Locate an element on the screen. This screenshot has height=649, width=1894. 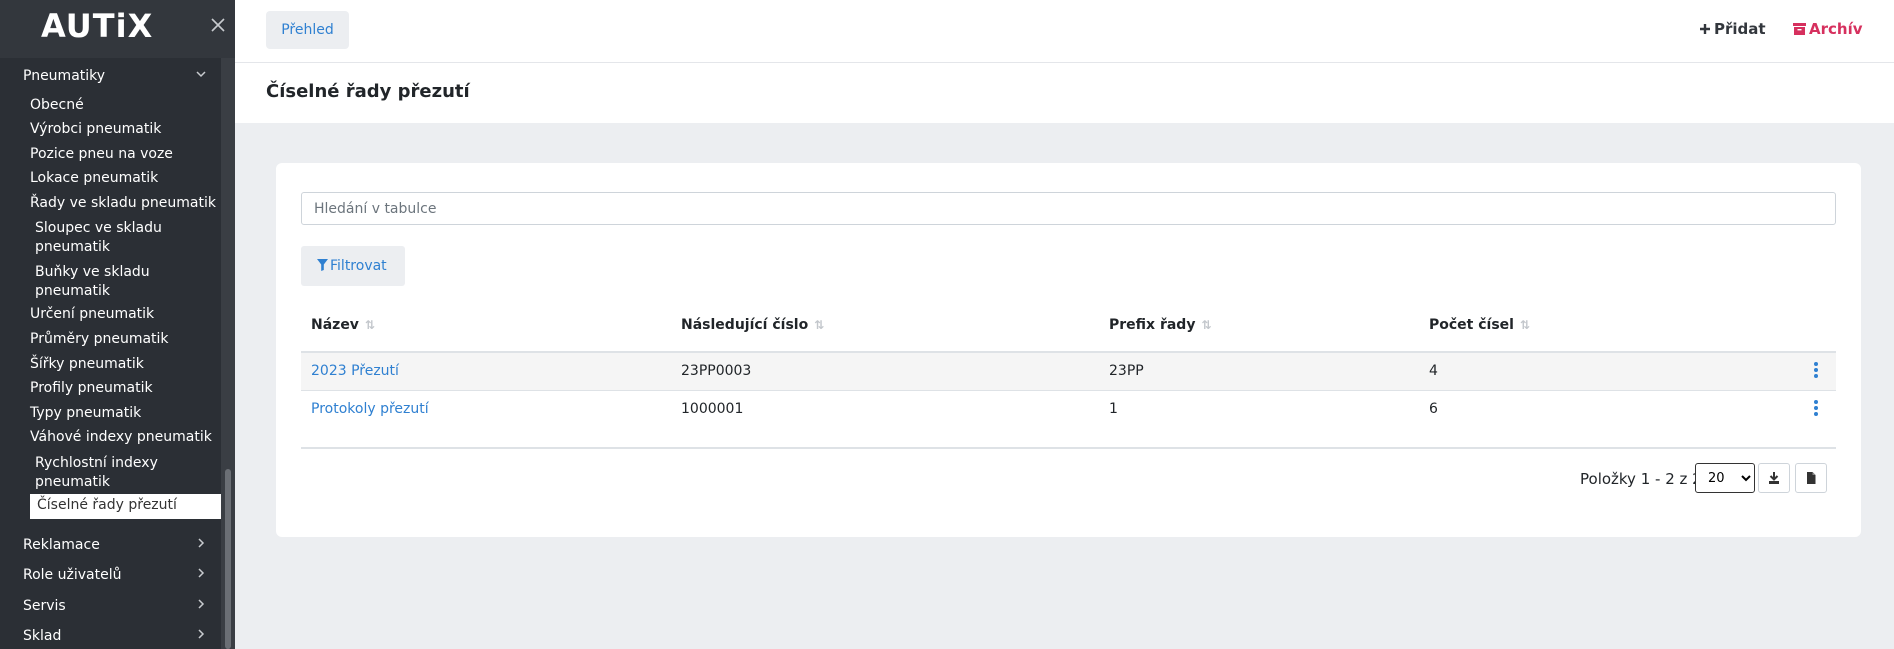
row-count: 4 is located at coordinates (1433, 371).